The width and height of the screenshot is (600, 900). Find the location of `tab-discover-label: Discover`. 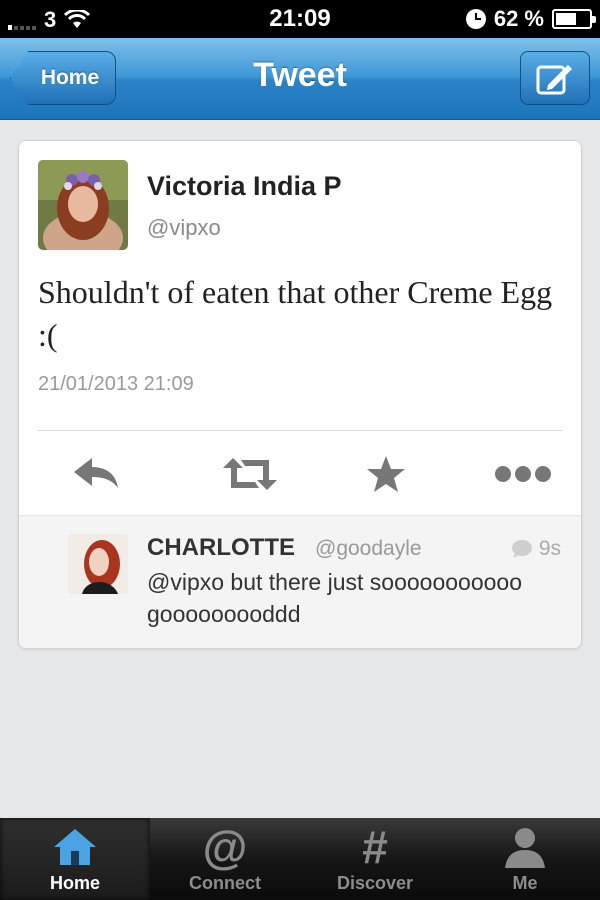

tab-discover-label: Discover is located at coordinates (375, 883).